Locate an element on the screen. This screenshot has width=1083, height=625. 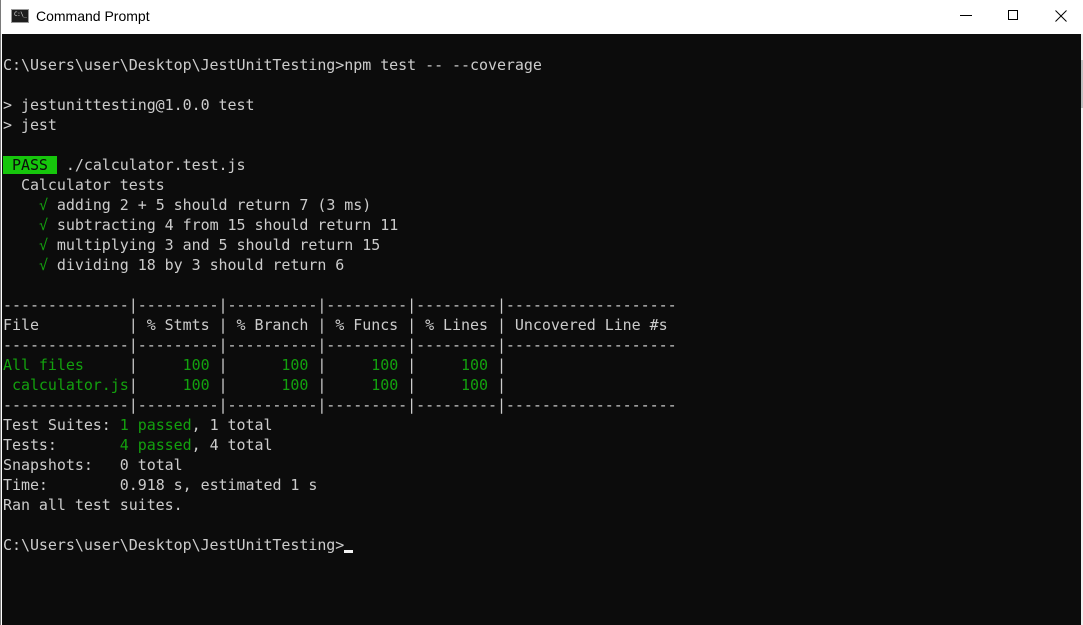
test-file-line: PASS ./calculator.test.js is located at coordinates (124, 165).